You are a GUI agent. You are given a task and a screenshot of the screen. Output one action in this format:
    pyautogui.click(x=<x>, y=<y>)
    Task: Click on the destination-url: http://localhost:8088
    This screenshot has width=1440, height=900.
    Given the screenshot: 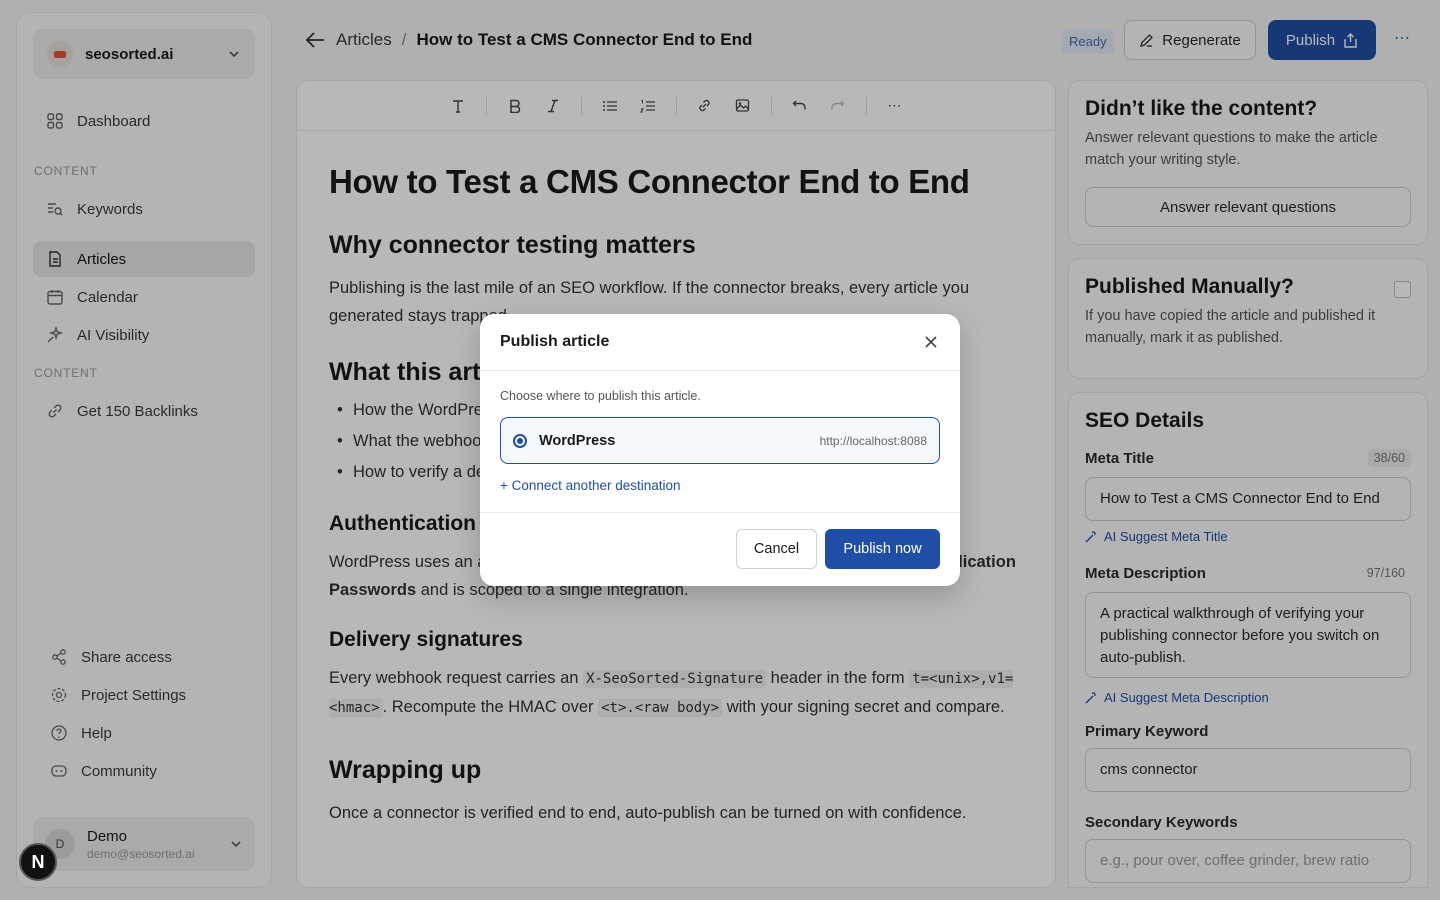 What is the action you would take?
    pyautogui.click(x=873, y=440)
    